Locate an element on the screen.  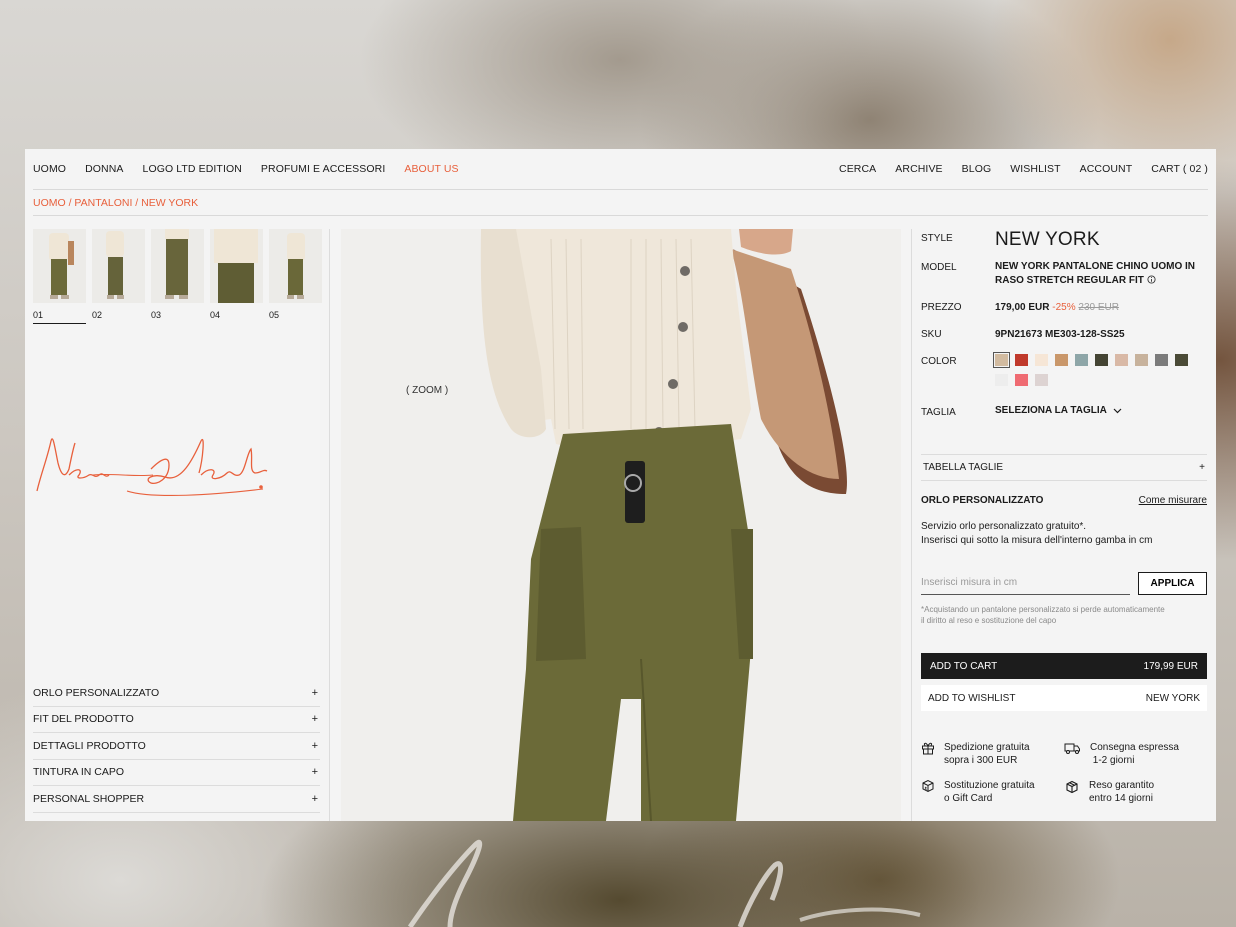
come-misurare-link: Come misurare is located at coordinates (1173, 500).